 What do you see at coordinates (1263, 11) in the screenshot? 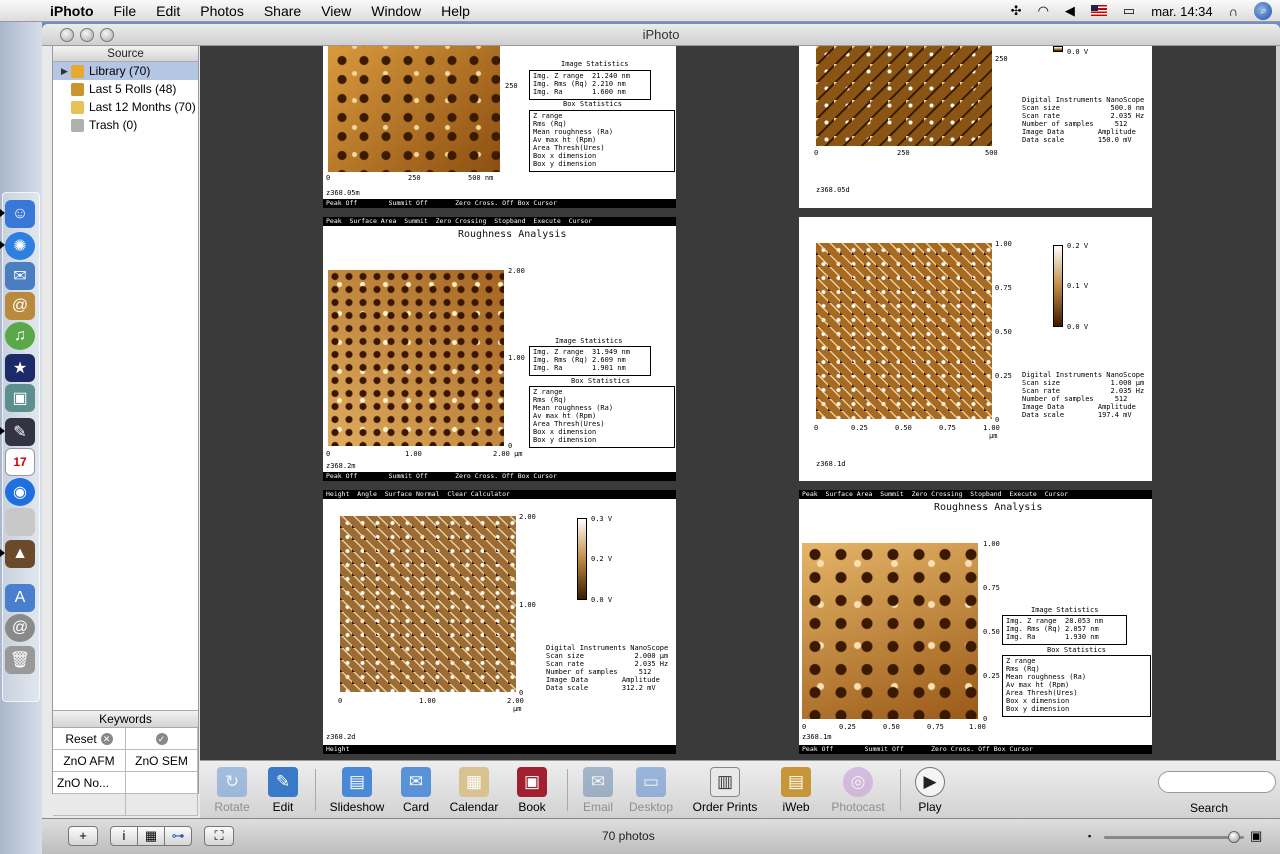
I see `spotlight-icon: ⌕` at bounding box center [1263, 11].